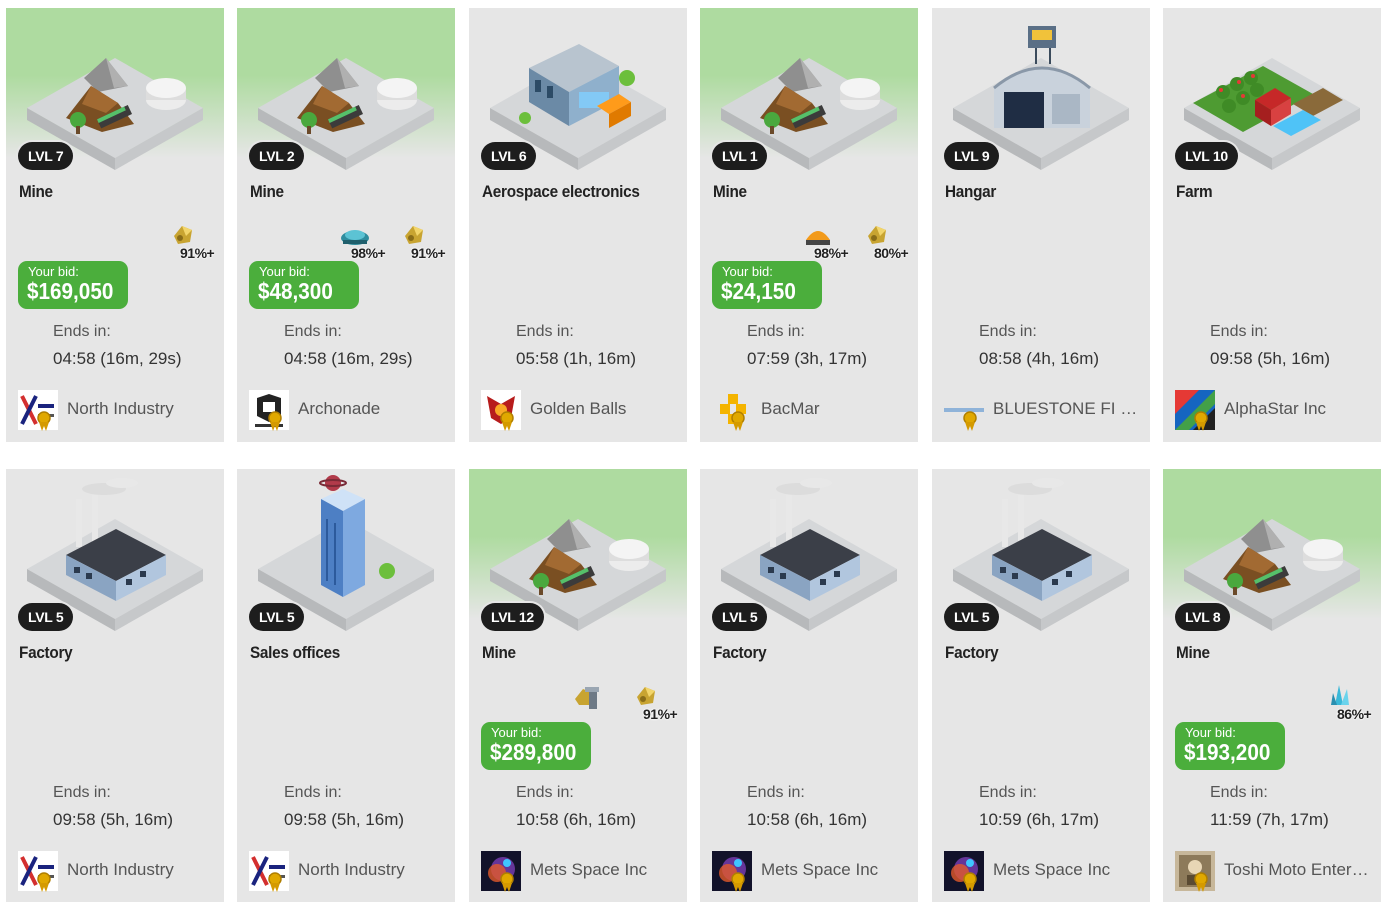 This screenshot has height=902, width=1389. I want to click on level-badge: LVL 7, so click(46, 156).